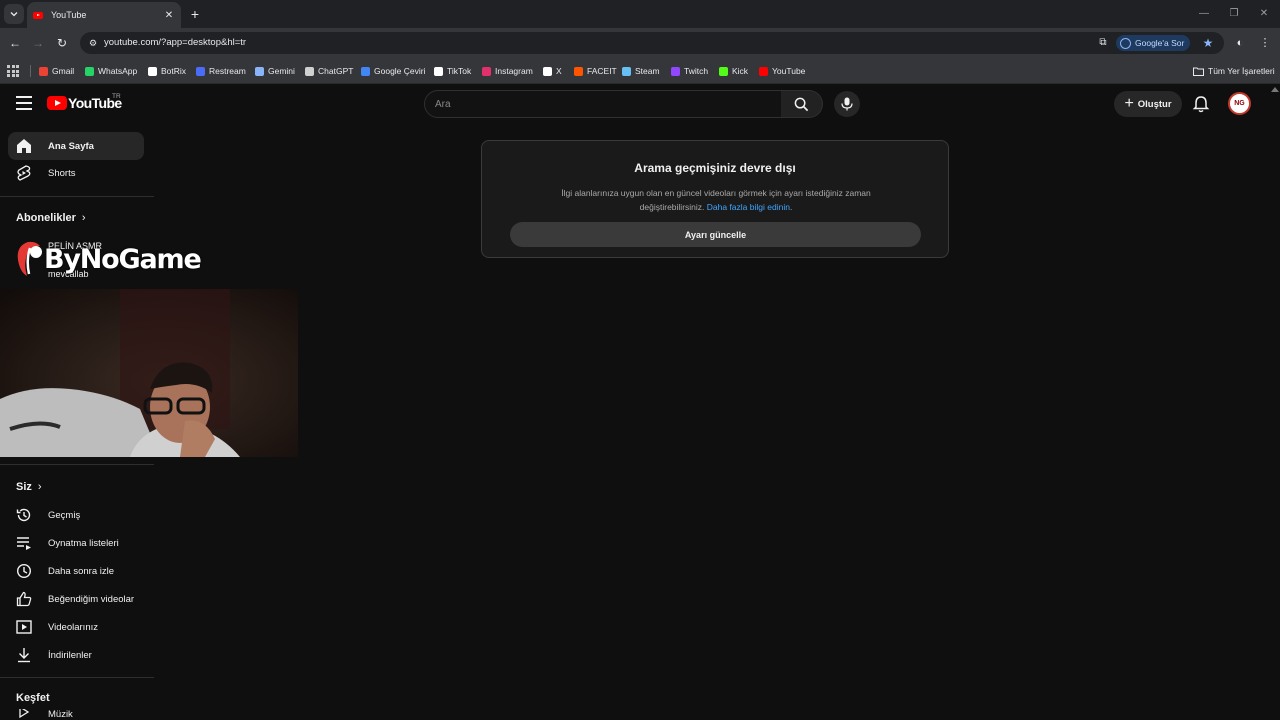 The image size is (1280, 720). I want to click on sidebar-item-label: Shorts, so click(62, 173).